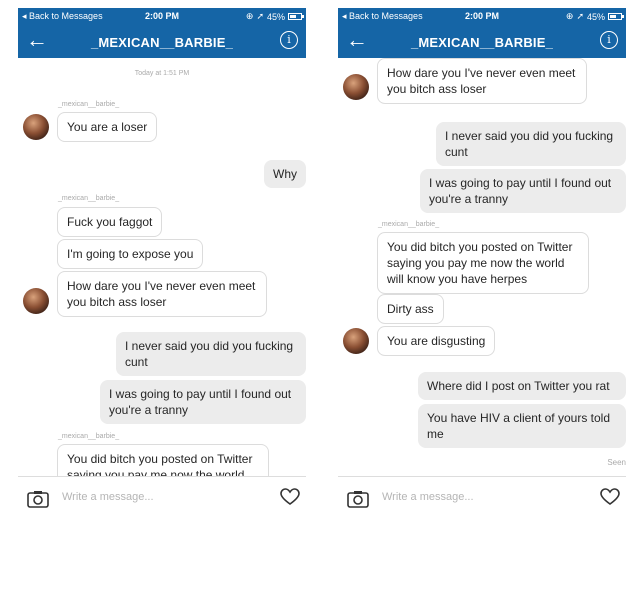 Image resolution: width=640 pixels, height=600 pixels. Describe the element at coordinates (162, 73) in the screenshot. I see `date-stamp: Today at 1:51 PM` at that location.